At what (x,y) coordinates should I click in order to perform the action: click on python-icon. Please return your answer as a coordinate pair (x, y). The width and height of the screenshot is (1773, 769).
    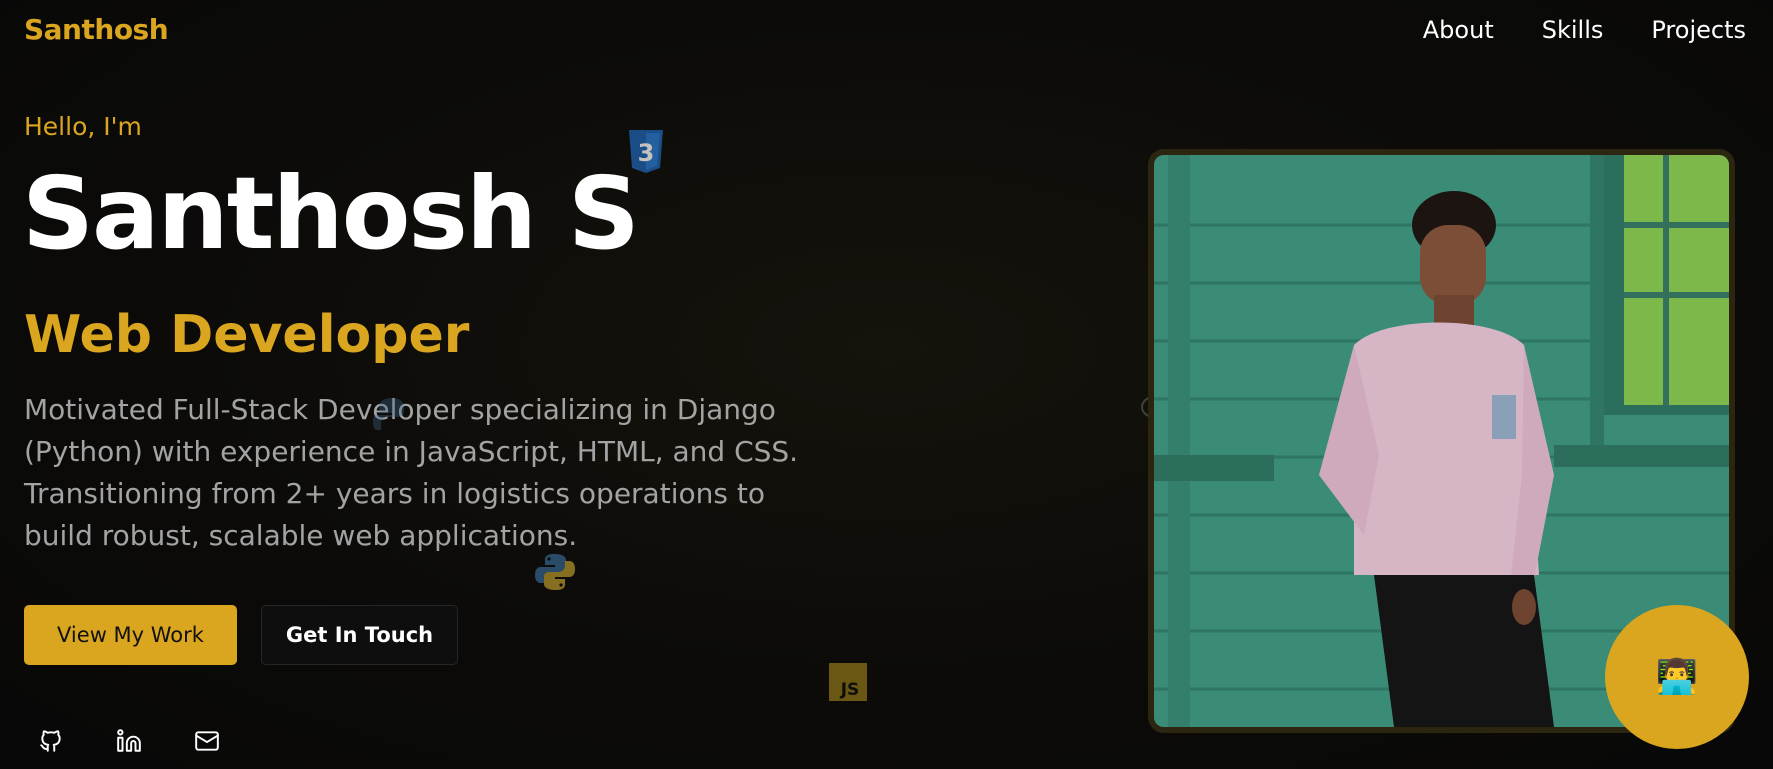
    Looking at the image, I should click on (555, 572).